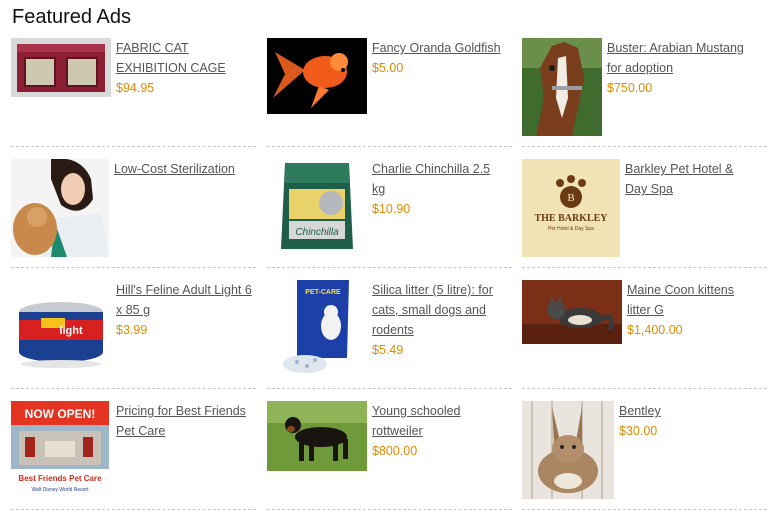 The width and height of the screenshot is (777, 520). Describe the element at coordinates (388, 68) in the screenshot. I see `ad-price: $5.00` at that location.